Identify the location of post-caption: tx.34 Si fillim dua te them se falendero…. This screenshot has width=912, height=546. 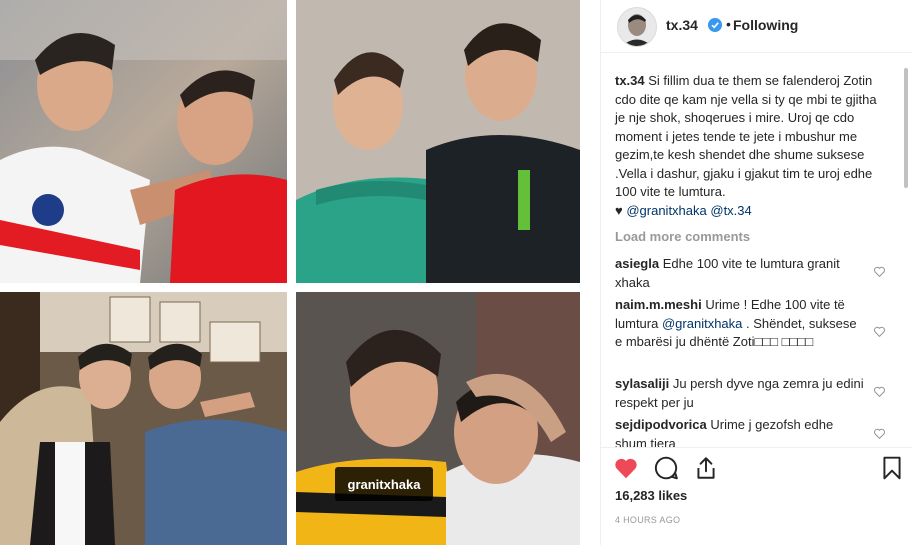
(751, 146).